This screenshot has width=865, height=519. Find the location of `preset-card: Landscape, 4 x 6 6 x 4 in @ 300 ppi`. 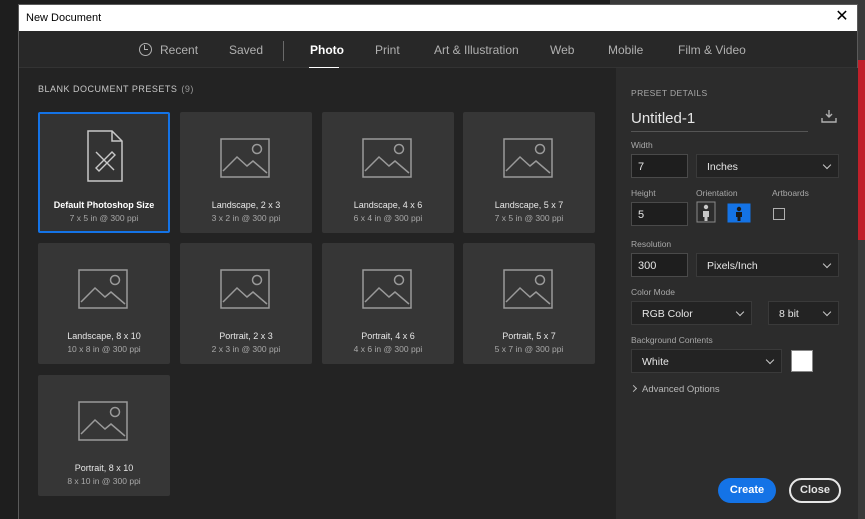

preset-card: Landscape, 4 x 6 6 x 4 in @ 300 ppi is located at coordinates (388, 172).